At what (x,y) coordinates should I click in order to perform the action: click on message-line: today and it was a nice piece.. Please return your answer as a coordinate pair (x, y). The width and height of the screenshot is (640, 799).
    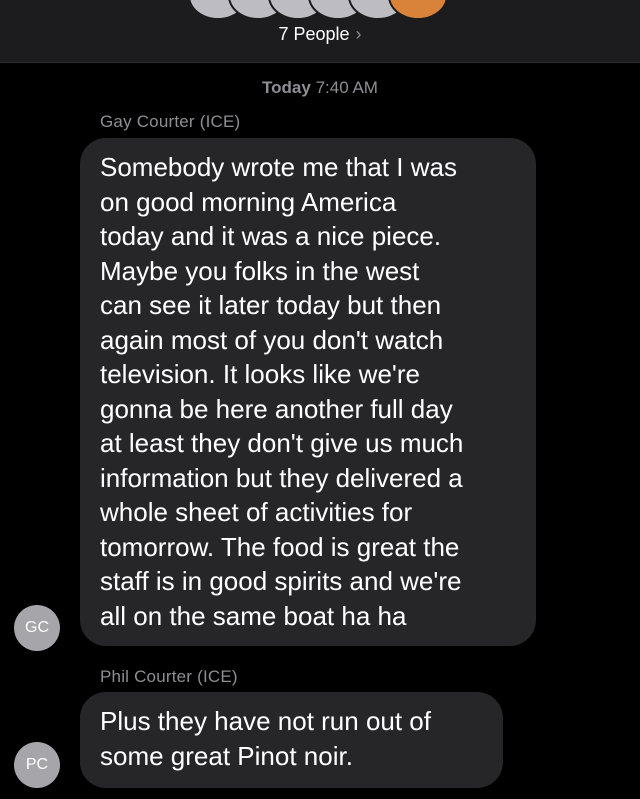
    Looking at the image, I should click on (271, 236).